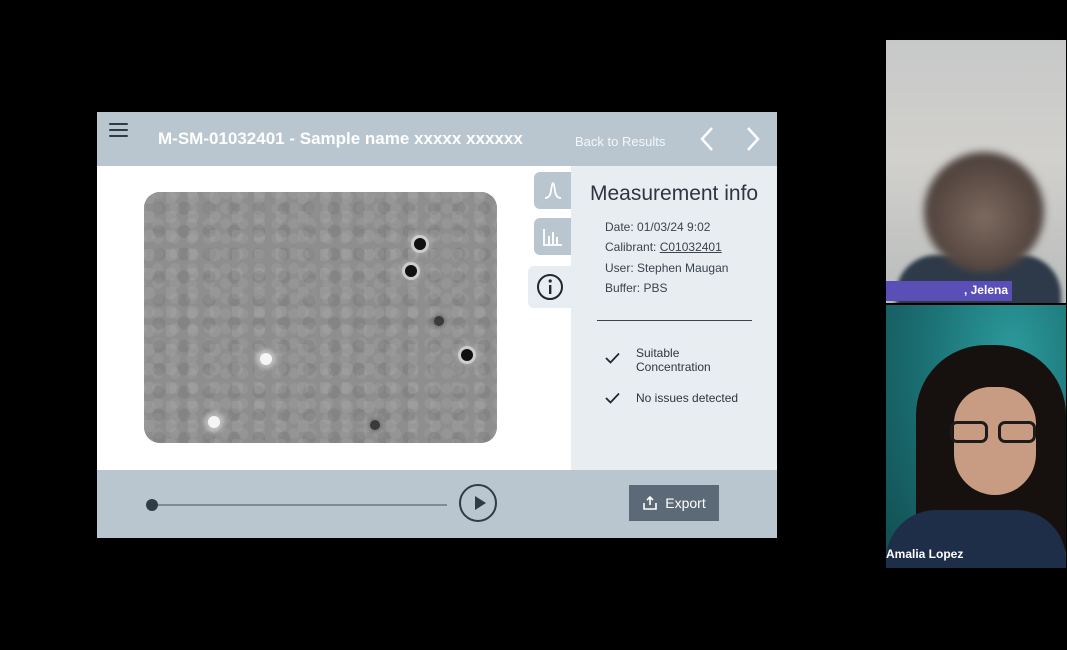 The width and height of the screenshot is (1067, 650). I want to click on suitable-concentration-label: Suitable Concentration, so click(673, 360).